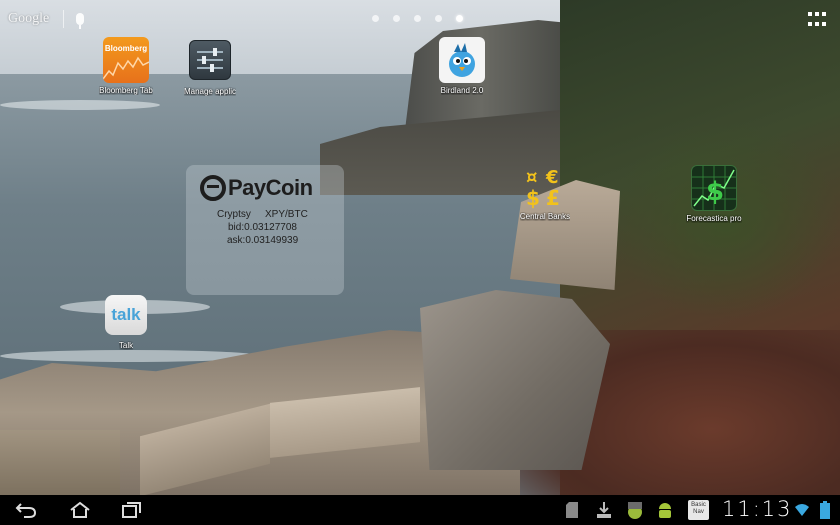 Image resolution: width=840 pixels, height=525 pixels. Describe the element at coordinates (210, 91) in the screenshot. I see `shortcut-label: Manage applic` at that location.